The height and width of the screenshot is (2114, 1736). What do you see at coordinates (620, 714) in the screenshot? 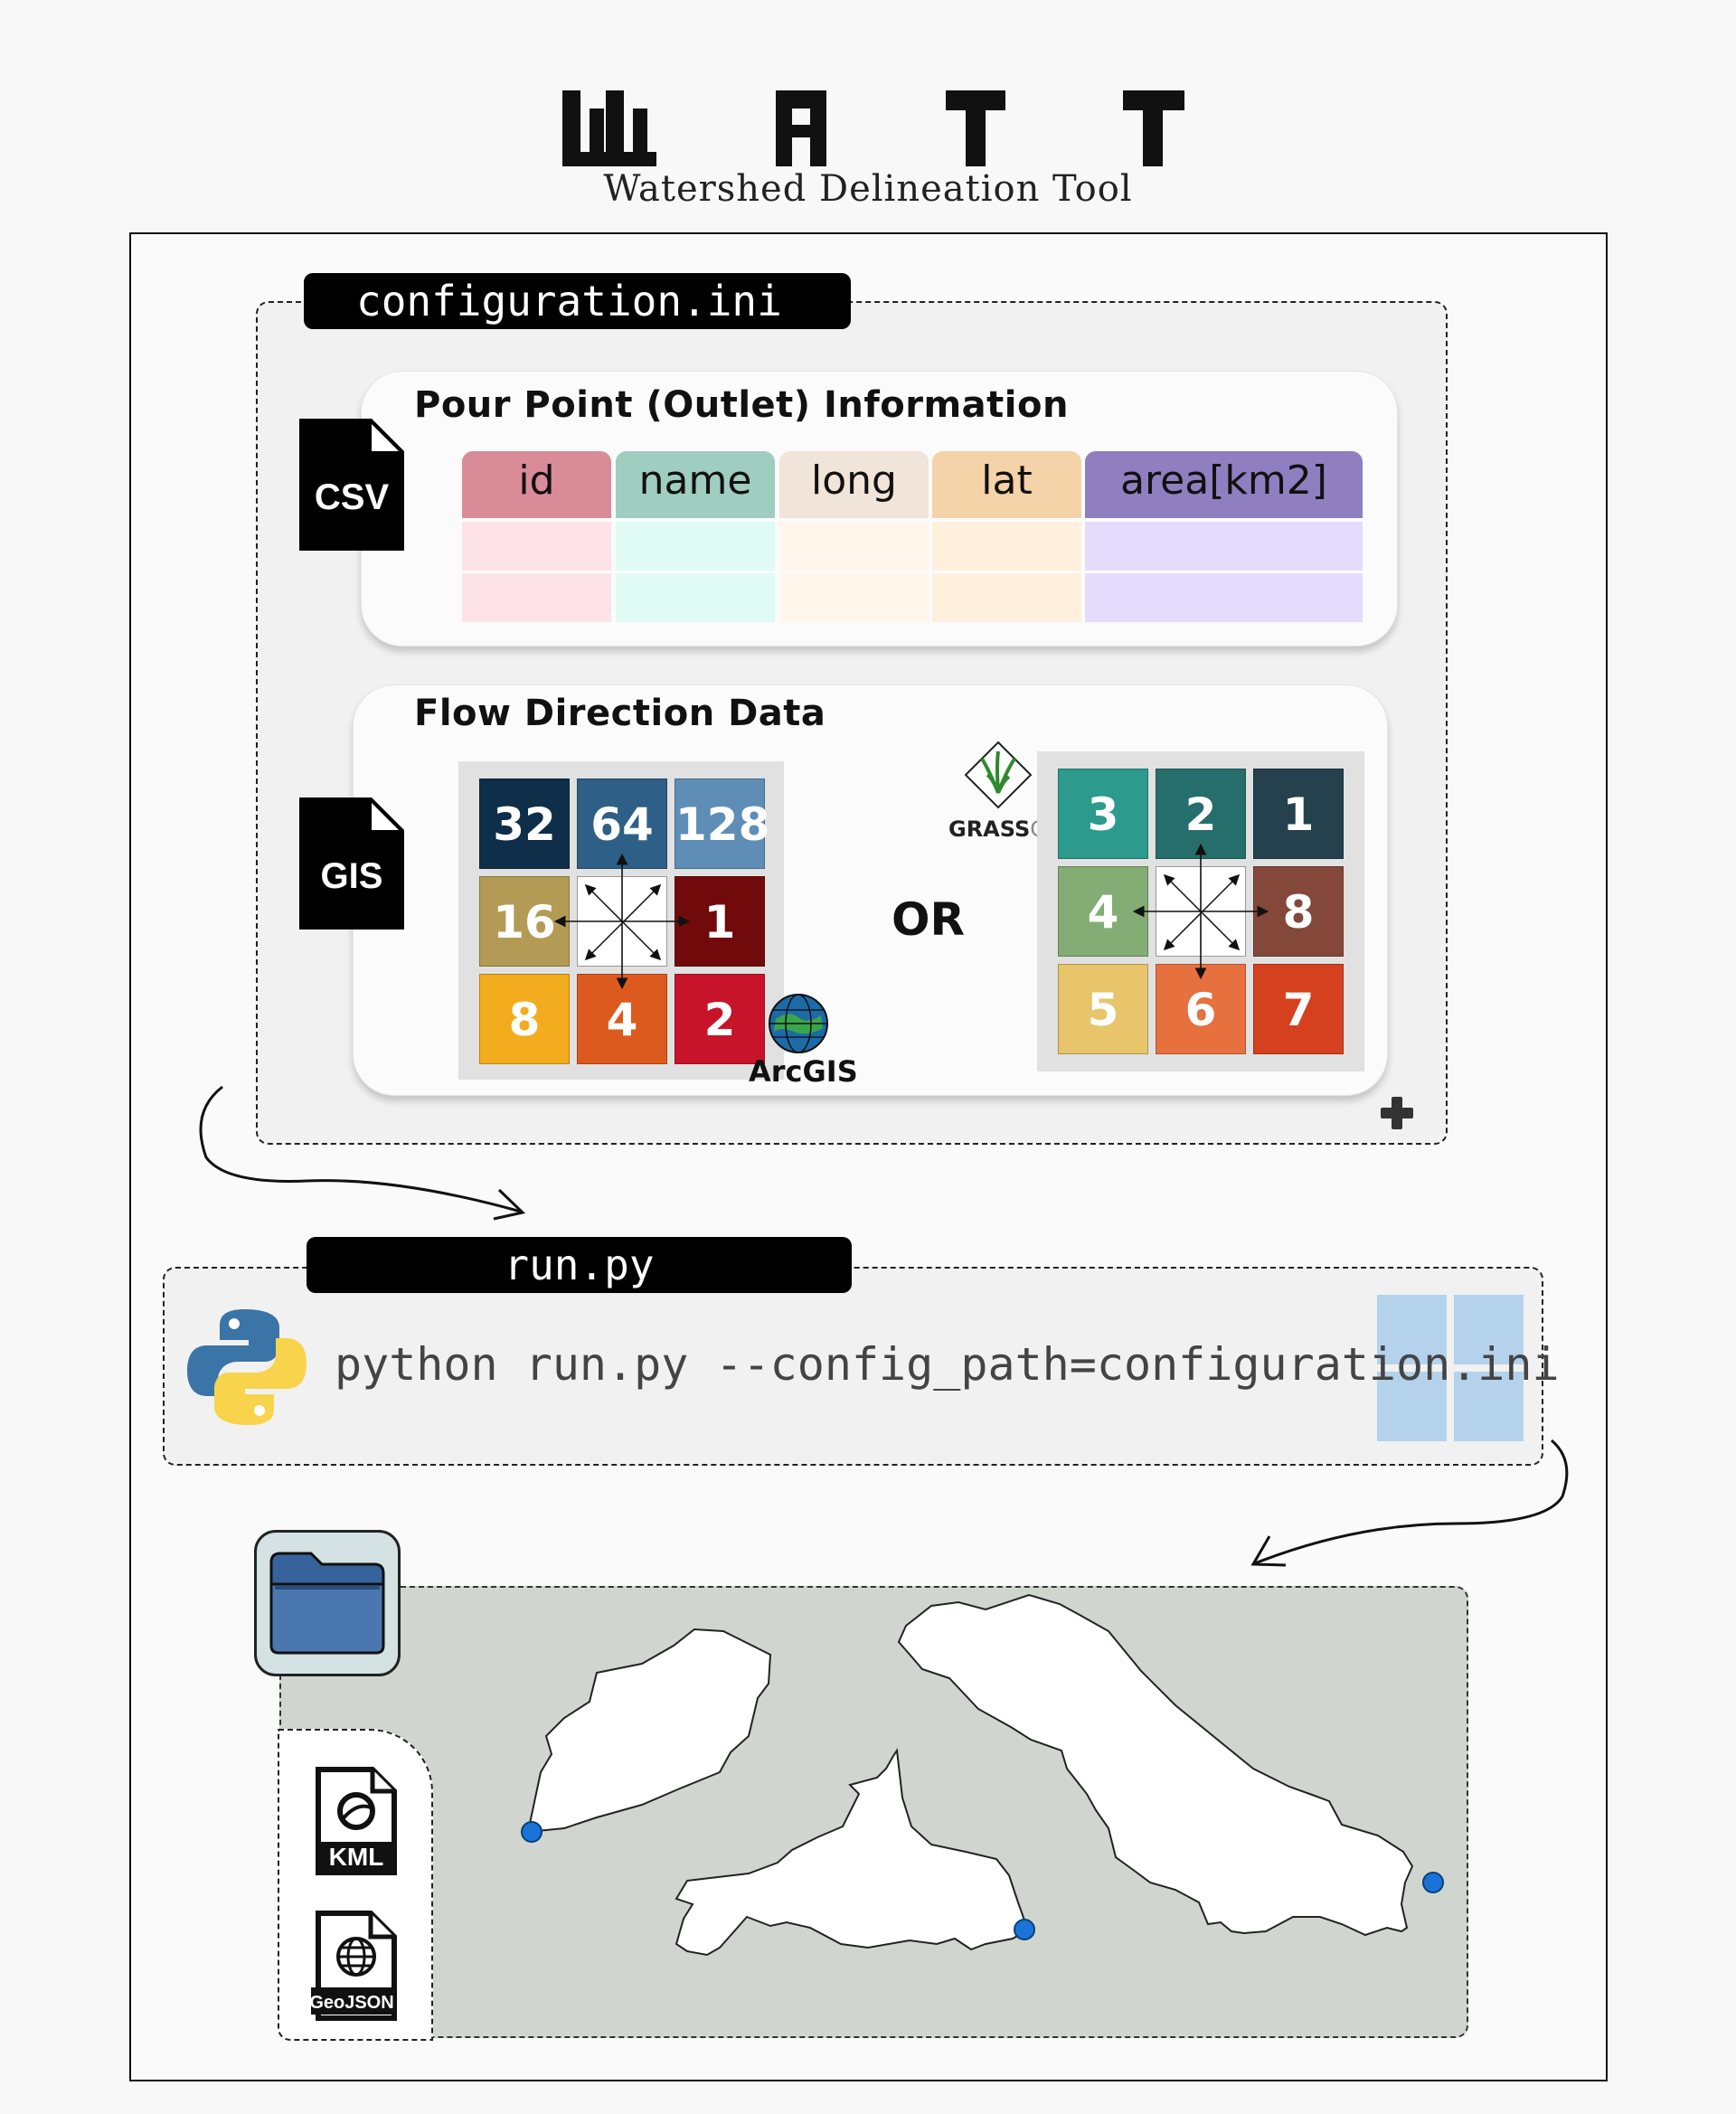
I see `flow-direction-title: Flow Direction Data` at bounding box center [620, 714].